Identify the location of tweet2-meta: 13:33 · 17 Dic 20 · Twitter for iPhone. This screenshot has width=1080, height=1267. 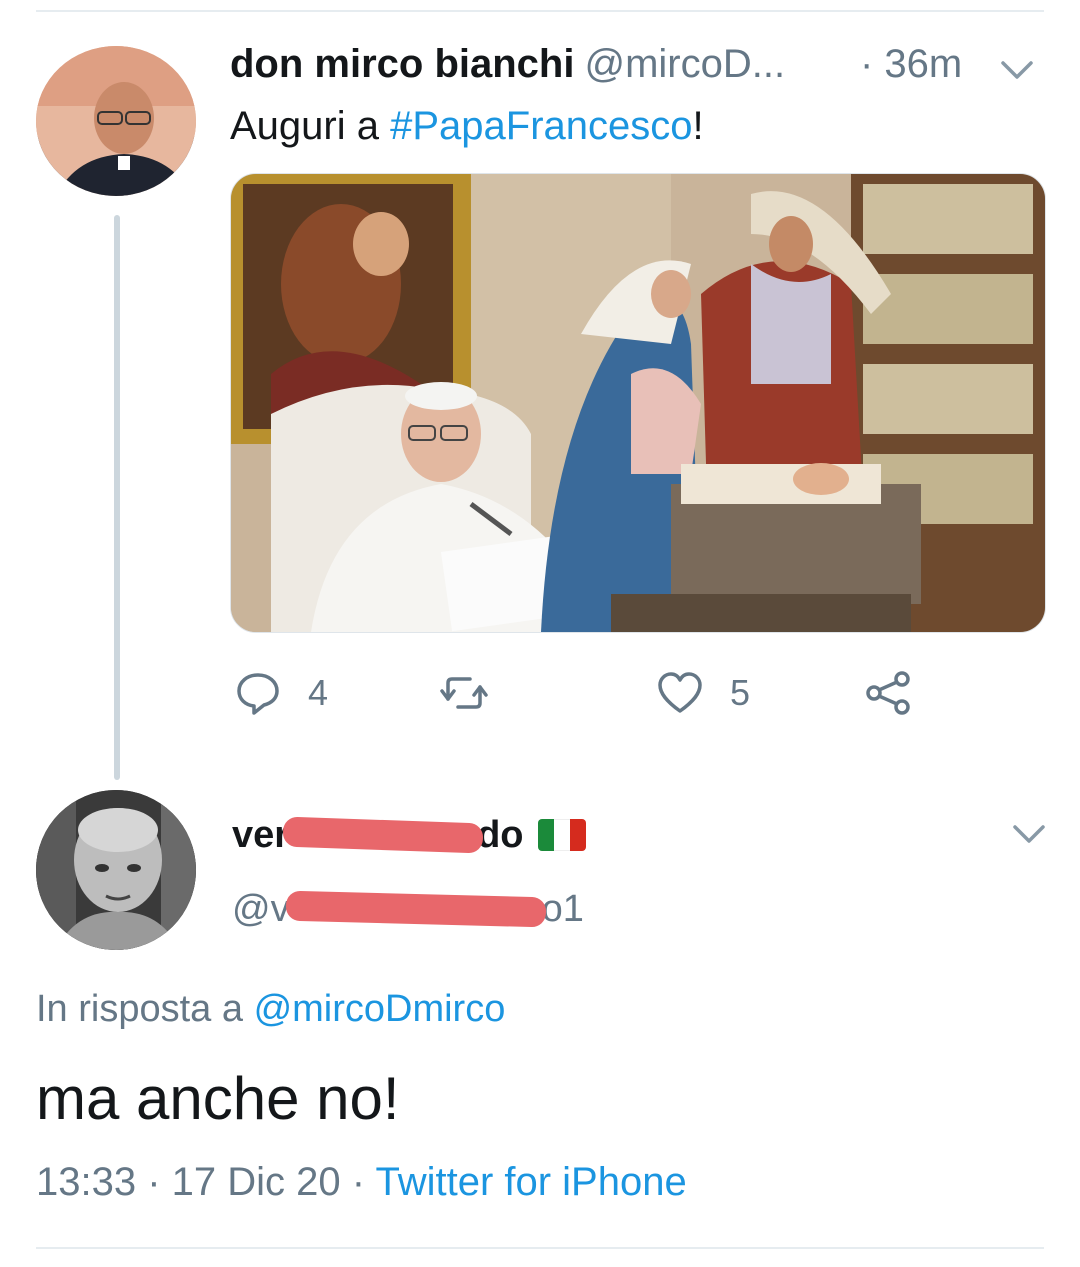
(361, 1182).